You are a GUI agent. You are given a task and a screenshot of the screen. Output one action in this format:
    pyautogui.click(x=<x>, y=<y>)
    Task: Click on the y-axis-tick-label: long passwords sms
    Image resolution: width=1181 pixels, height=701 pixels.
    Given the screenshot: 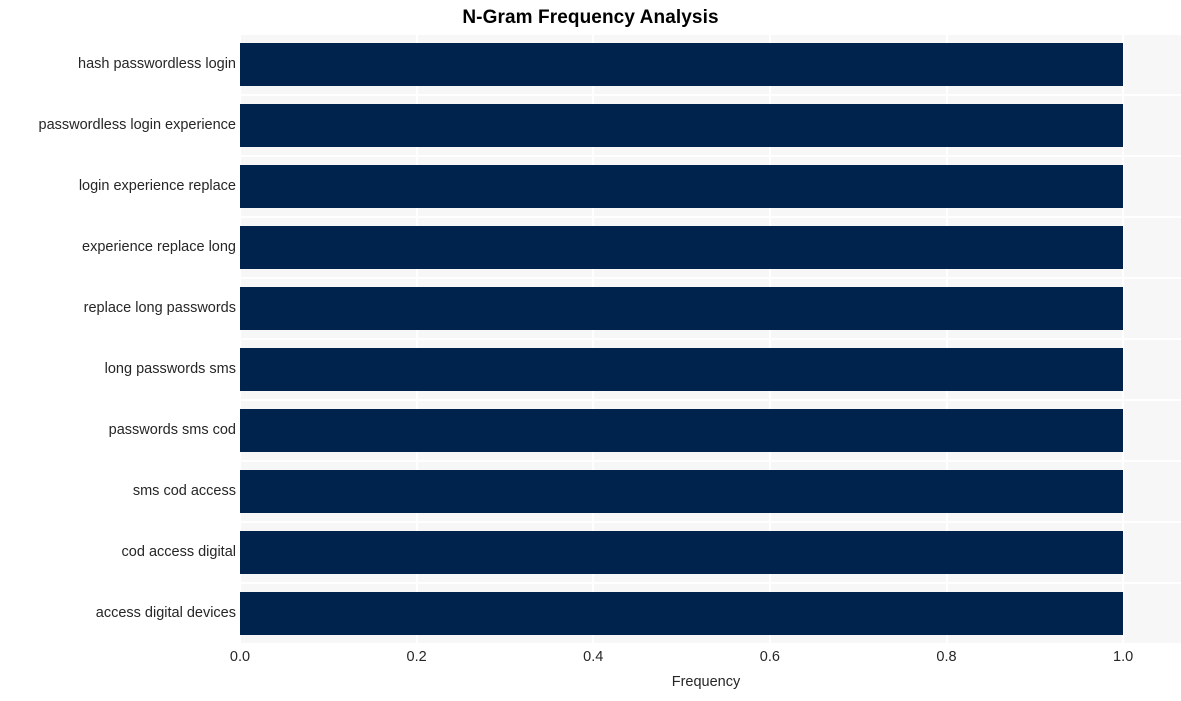 What is the action you would take?
    pyautogui.click(x=170, y=369)
    